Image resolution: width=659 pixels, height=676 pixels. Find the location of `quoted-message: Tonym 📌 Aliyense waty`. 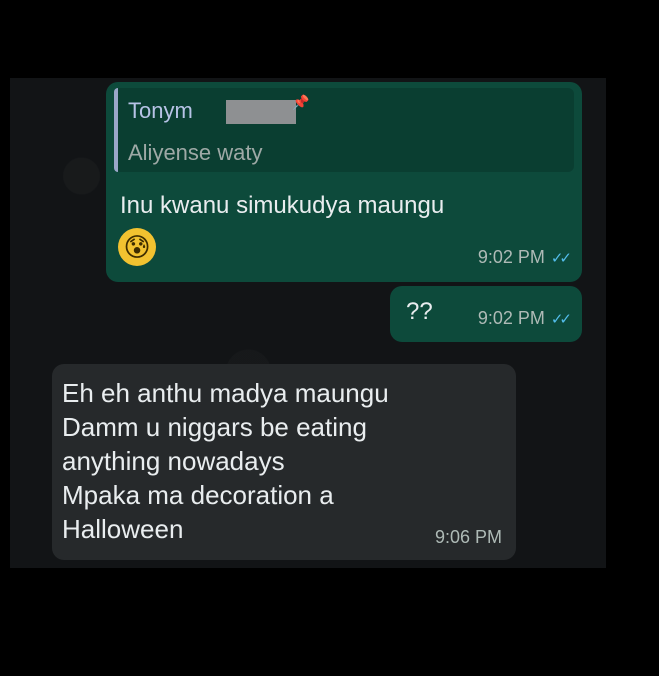

quoted-message: Tonym 📌 Aliyense waty is located at coordinates (344, 130).